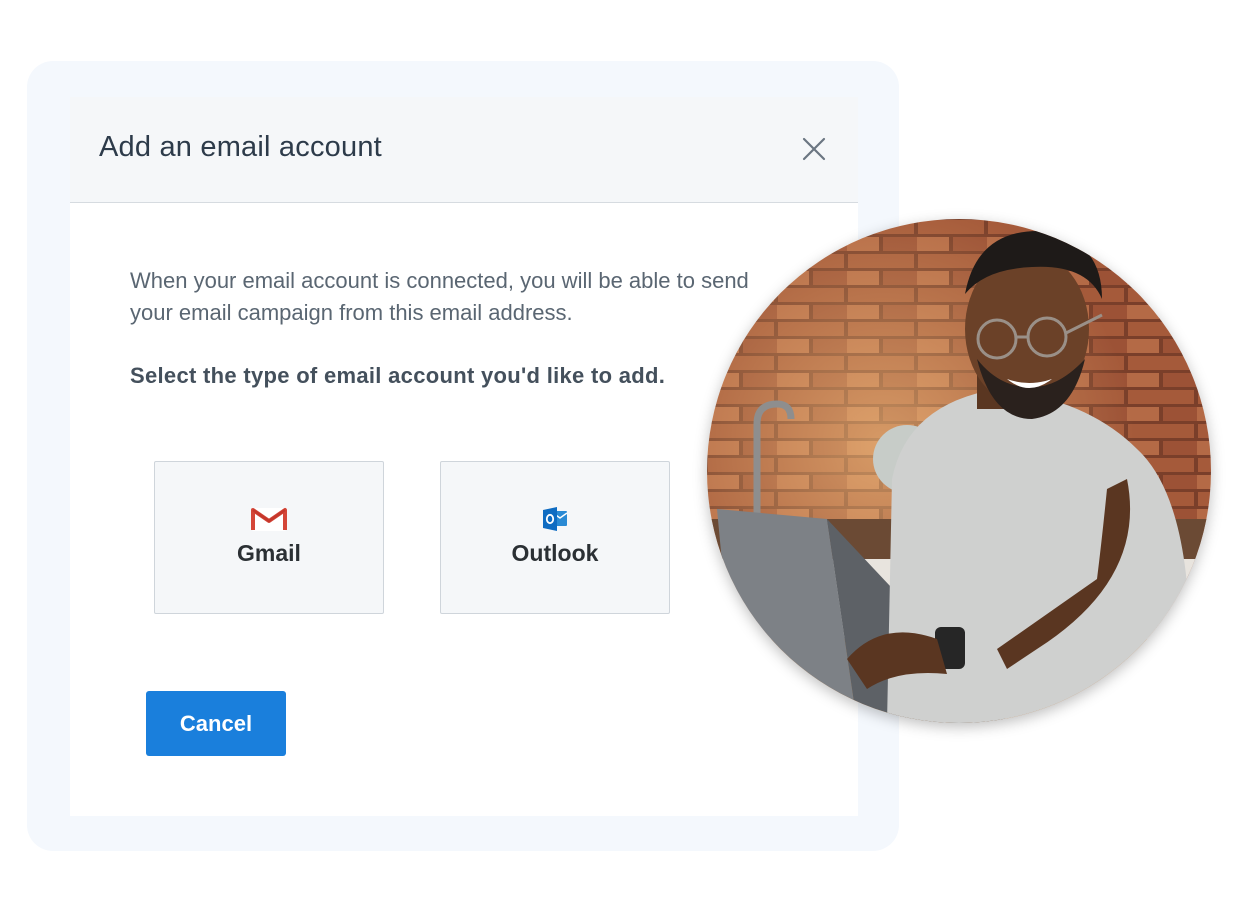 The image size is (1235, 911). I want to click on outlook-option-card: Outlook, so click(555, 537).